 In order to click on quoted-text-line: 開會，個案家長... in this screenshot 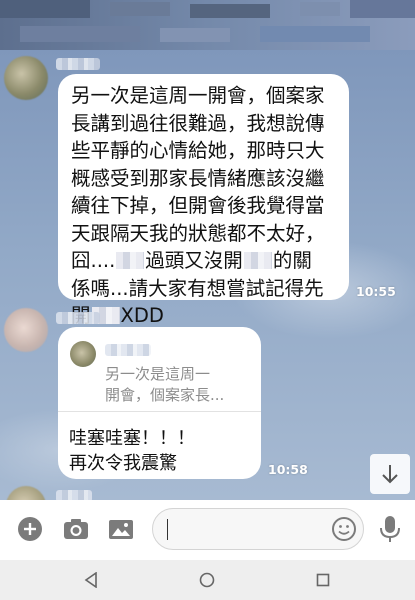, I will do `click(165, 395)`.